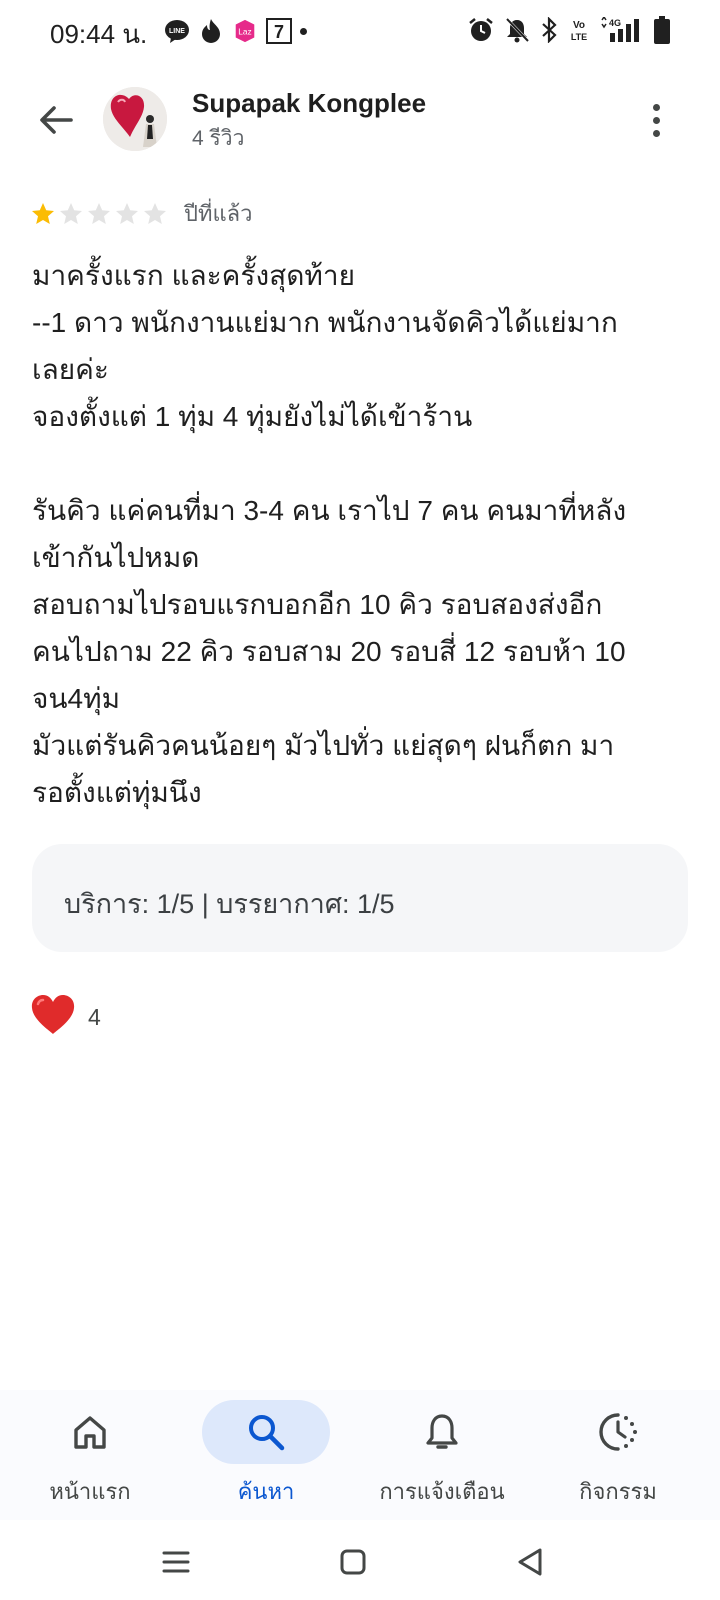 This screenshot has width=720, height=1600. What do you see at coordinates (303, 31) in the screenshot?
I see `more-notifications-dot` at bounding box center [303, 31].